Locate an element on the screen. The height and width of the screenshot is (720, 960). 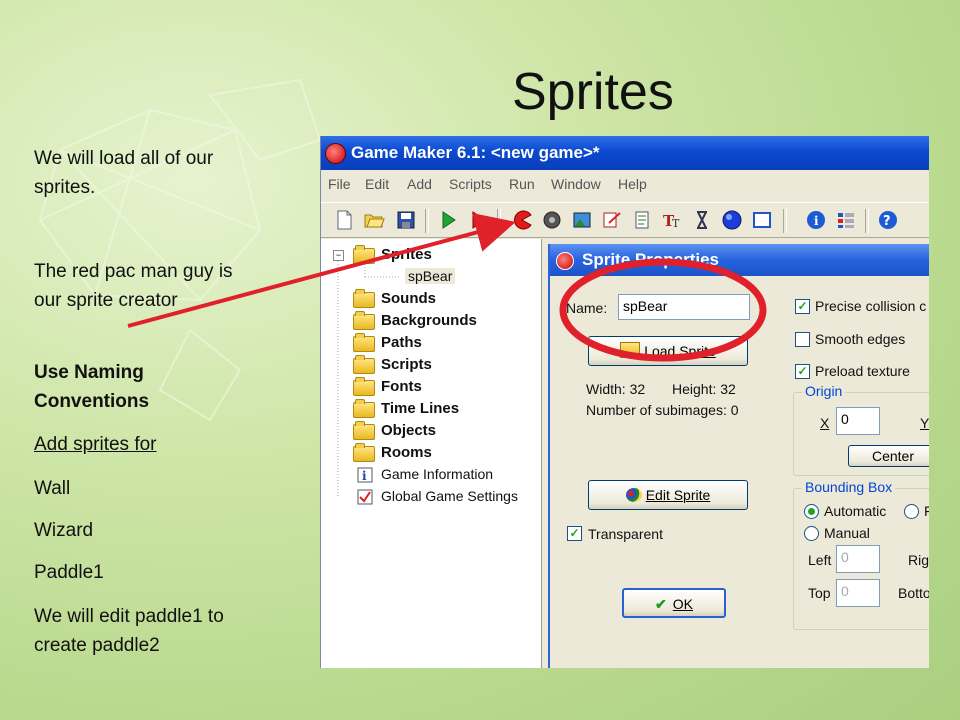
menu-edit: Edit is located at coordinates (377, 184).